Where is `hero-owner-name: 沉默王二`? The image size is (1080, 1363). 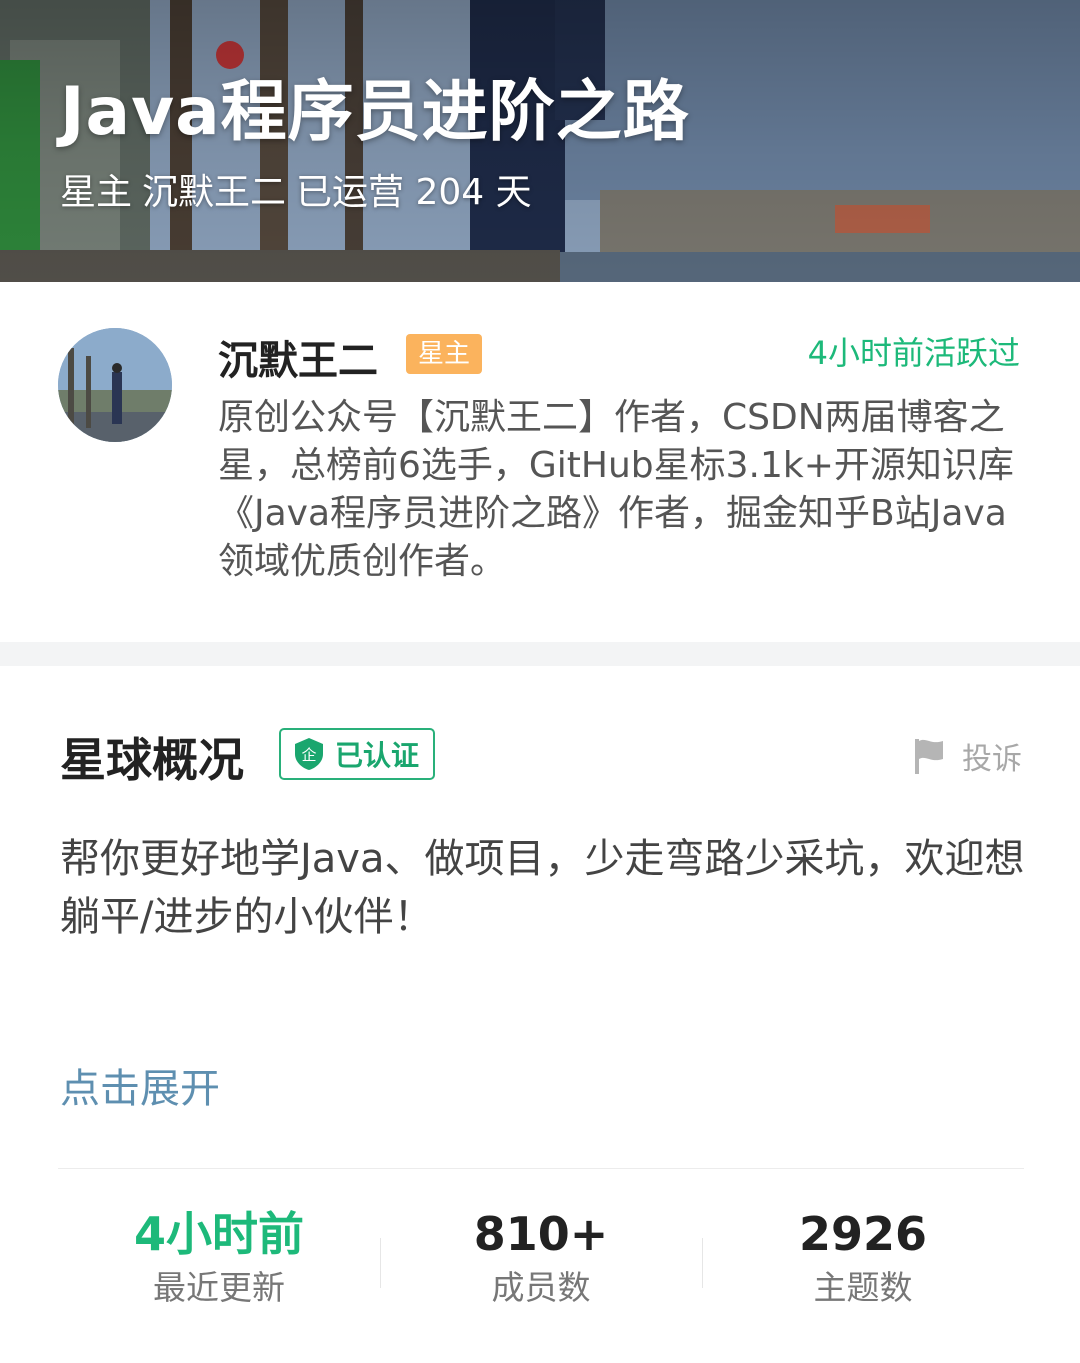
hero-owner-name: 沉默王二 is located at coordinates (214, 192).